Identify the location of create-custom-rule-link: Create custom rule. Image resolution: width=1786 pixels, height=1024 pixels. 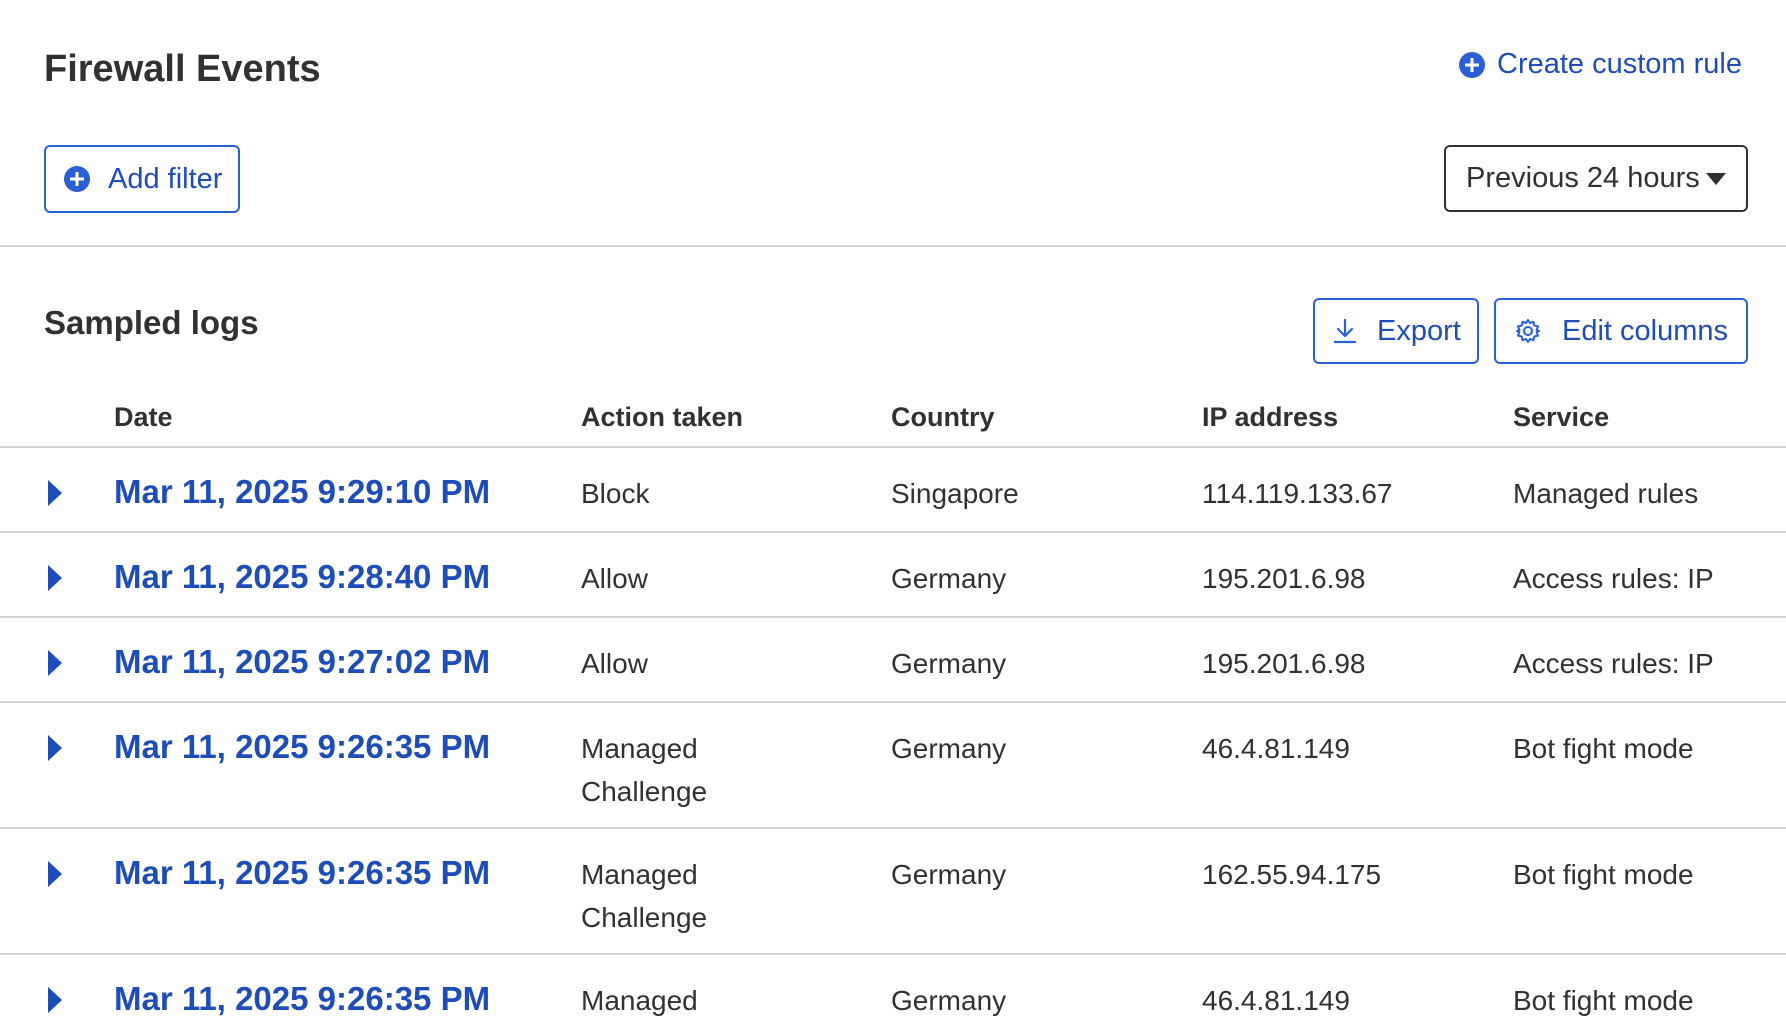
(1600, 64).